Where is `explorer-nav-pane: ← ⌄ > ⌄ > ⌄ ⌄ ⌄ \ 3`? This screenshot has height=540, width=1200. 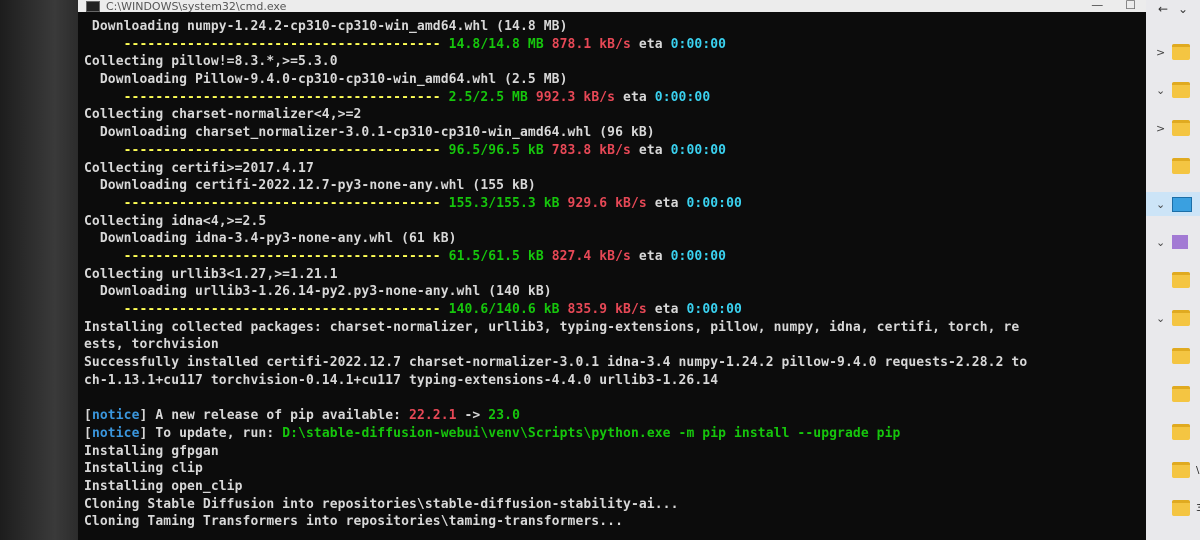
explorer-nav-pane: ← ⌄ > ⌄ > ⌄ ⌄ ⌄ \ 3 is located at coordinates (1173, 270).